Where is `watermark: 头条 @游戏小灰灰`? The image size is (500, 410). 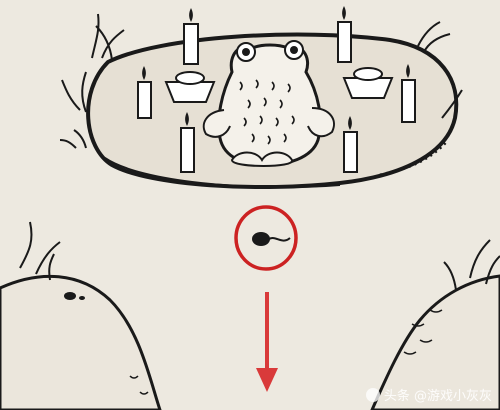 watermark: 头条 @游戏小灰灰 is located at coordinates (428, 394).